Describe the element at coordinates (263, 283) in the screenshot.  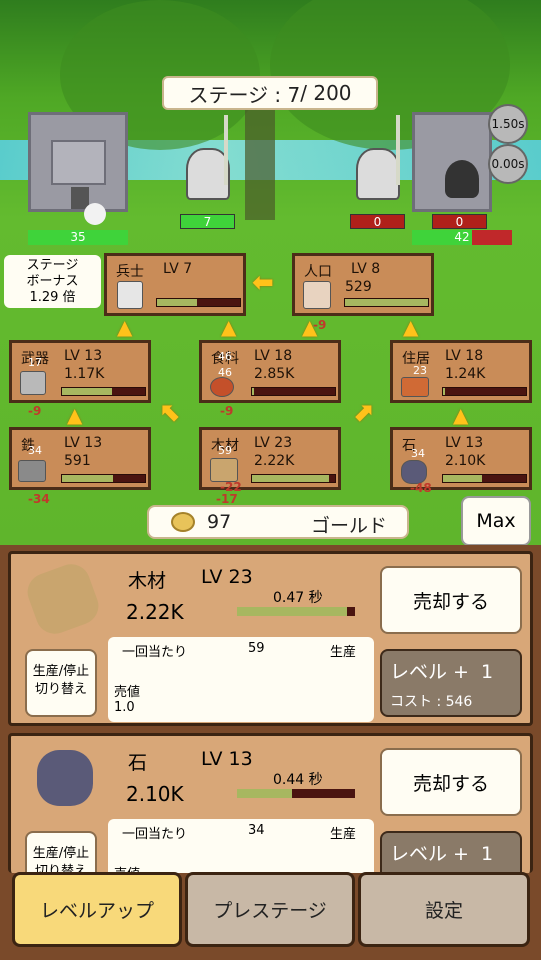
I see `arrow-left-icon: ⬅` at that location.